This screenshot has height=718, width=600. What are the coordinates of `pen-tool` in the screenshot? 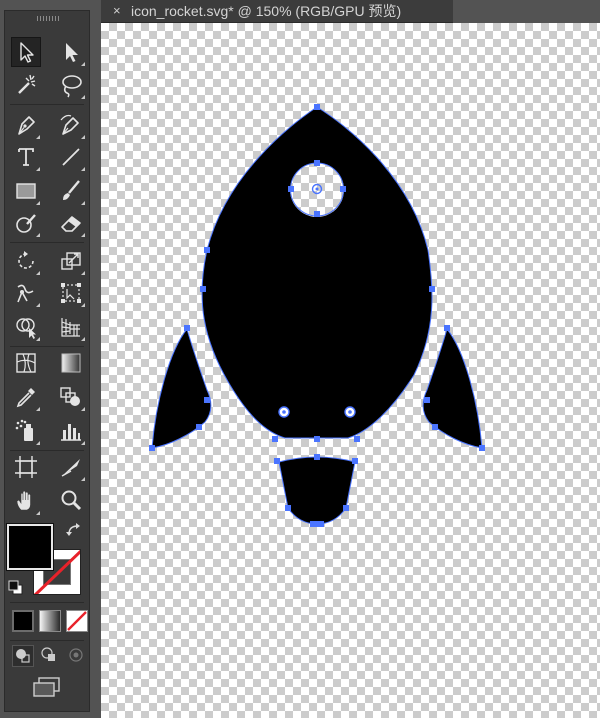 It's located at (26, 125).